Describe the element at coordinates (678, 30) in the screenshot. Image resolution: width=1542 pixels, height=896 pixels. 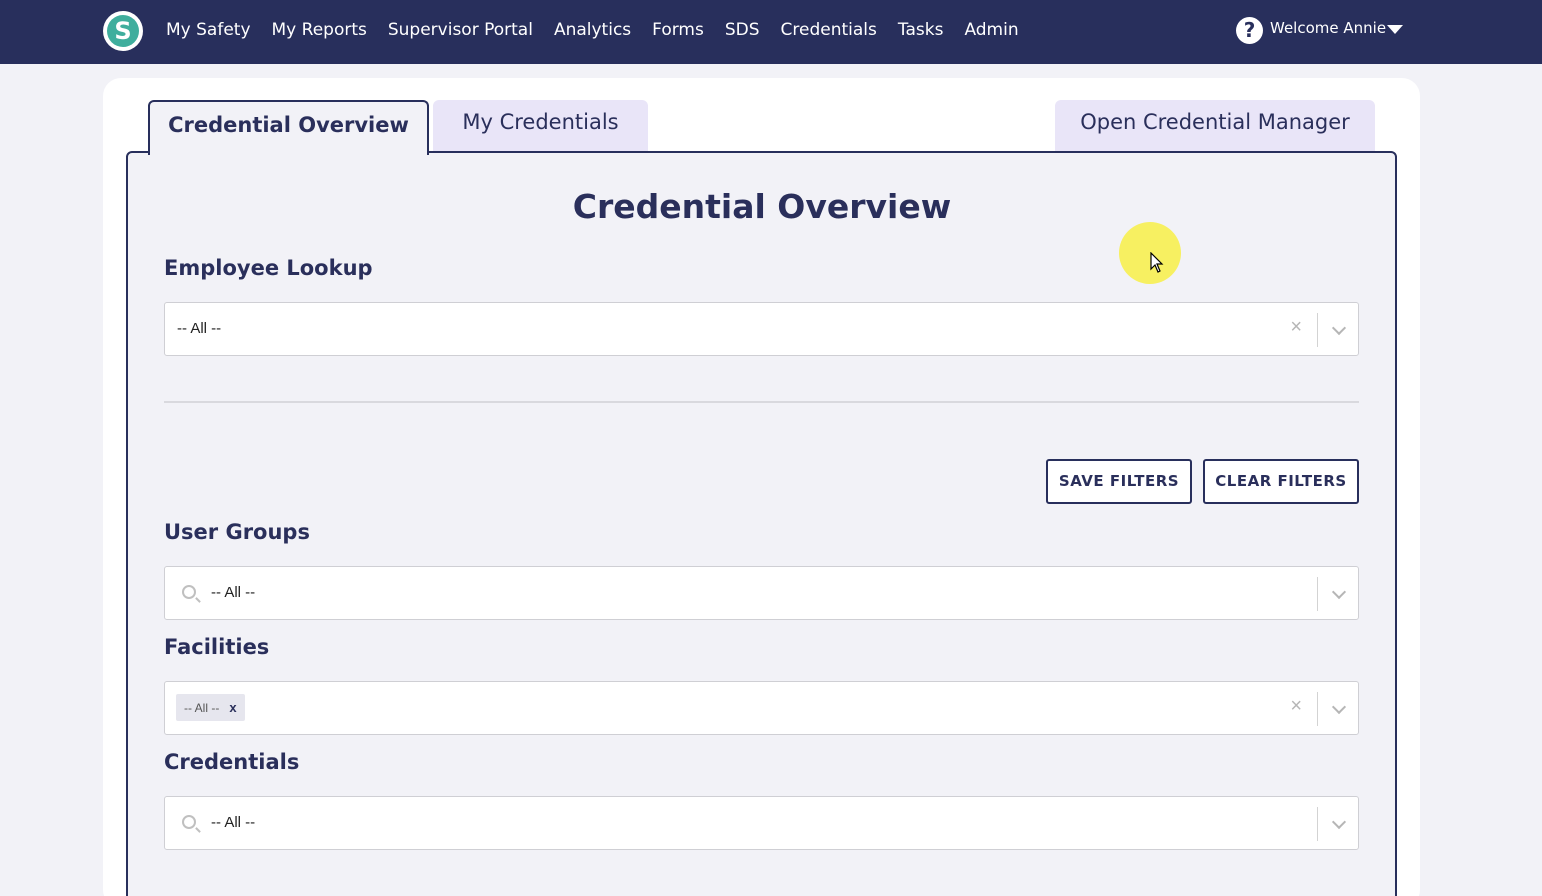
I see `nav-forms: Forms` at that location.